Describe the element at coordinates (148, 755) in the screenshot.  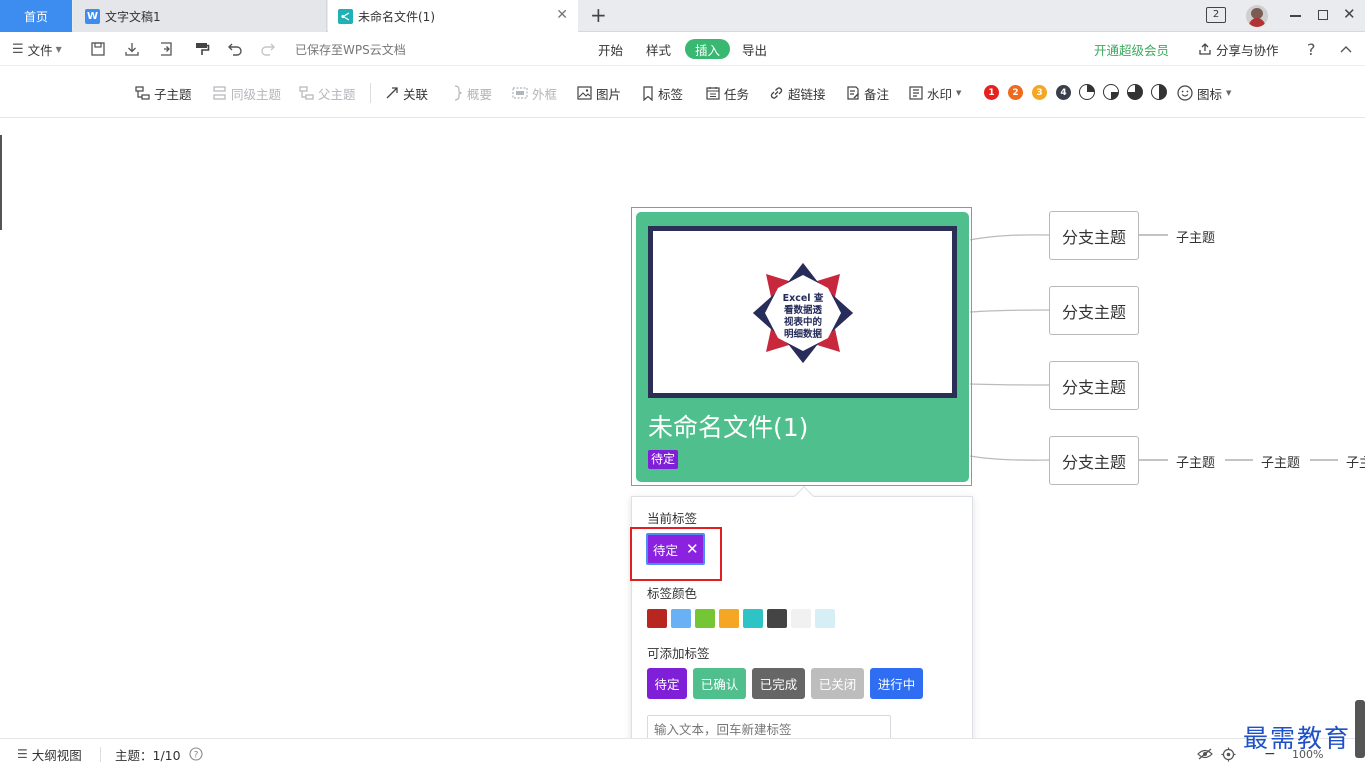
I see `topic-count: 主题：1/10` at that location.